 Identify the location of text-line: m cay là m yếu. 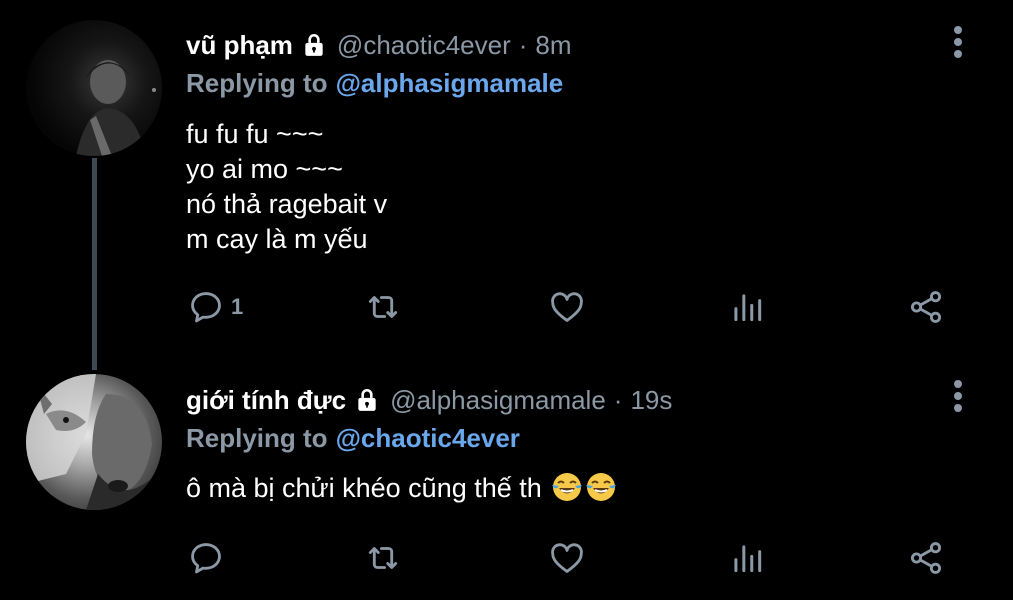
(277, 239).